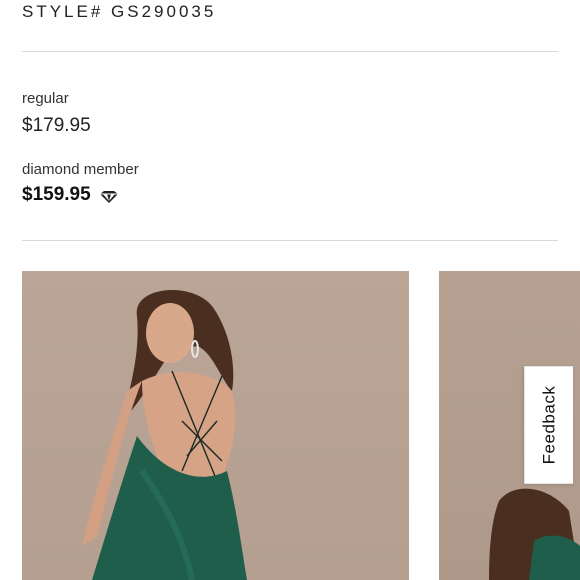 This screenshot has height=580, width=580. Describe the element at coordinates (56, 125) in the screenshot. I see `regular-price: $179.95` at that location.